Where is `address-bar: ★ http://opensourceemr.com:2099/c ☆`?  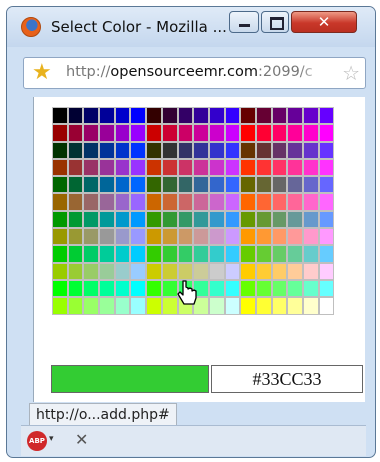
address-bar: ★ http://opensourceemr.com:2099/c ☆ is located at coordinates (194, 73).